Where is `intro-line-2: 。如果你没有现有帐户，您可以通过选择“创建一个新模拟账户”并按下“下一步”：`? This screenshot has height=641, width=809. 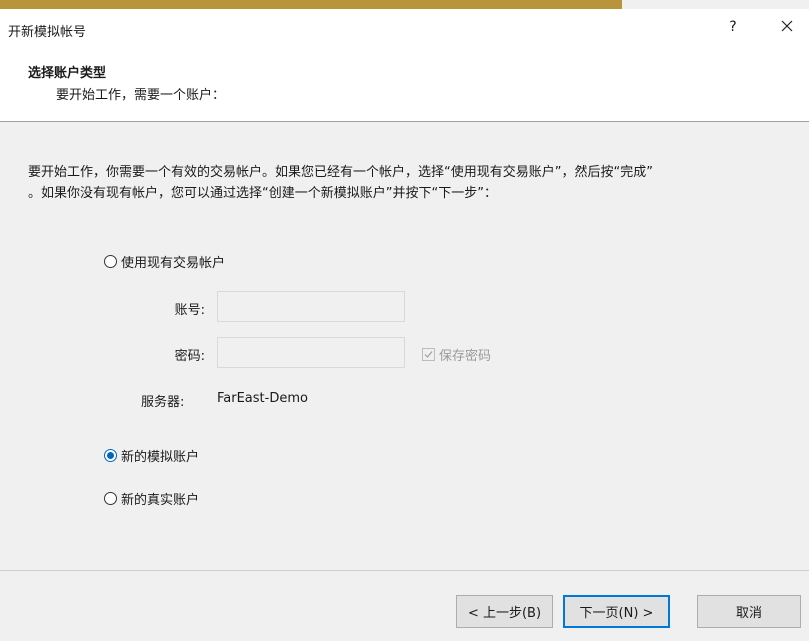 intro-line-2: 。如果你没有现有帐户，您可以通过选择“创建一个新模拟账户”并按下“下一步”： is located at coordinates (262, 193).